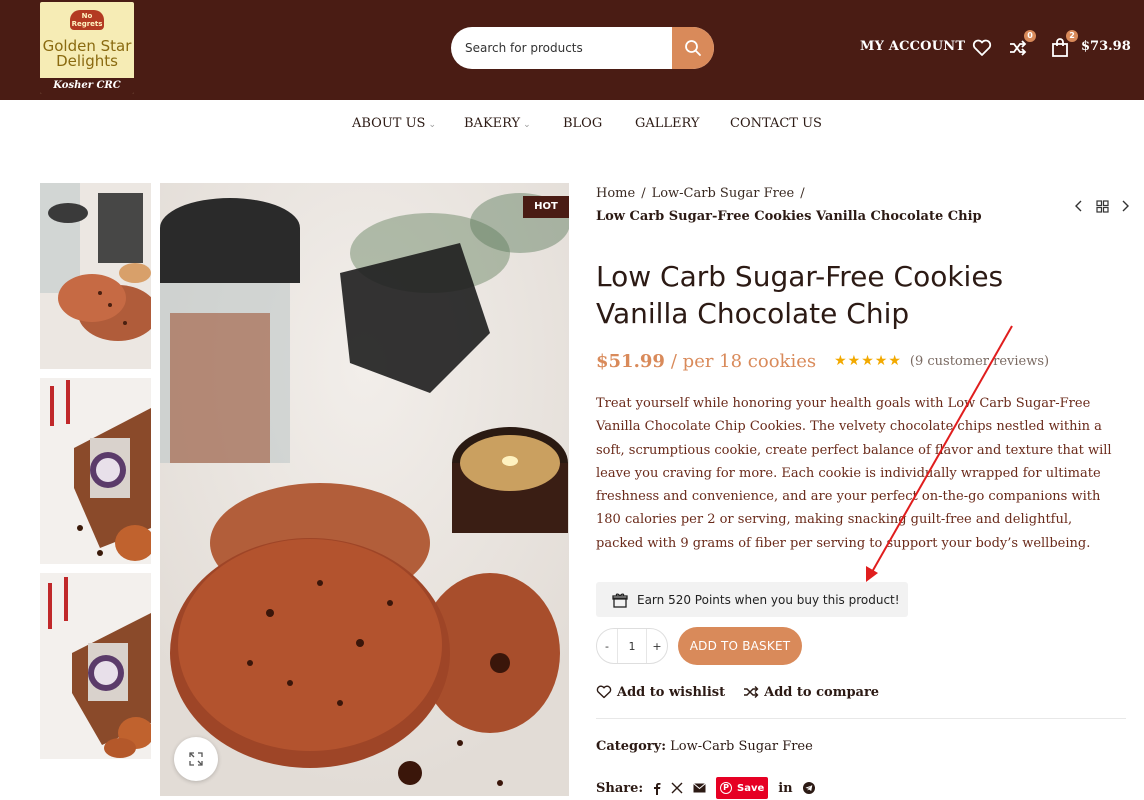 This screenshot has width=1144, height=800. I want to click on nav-item-about-us: ABOUT US ⌄, so click(394, 123).